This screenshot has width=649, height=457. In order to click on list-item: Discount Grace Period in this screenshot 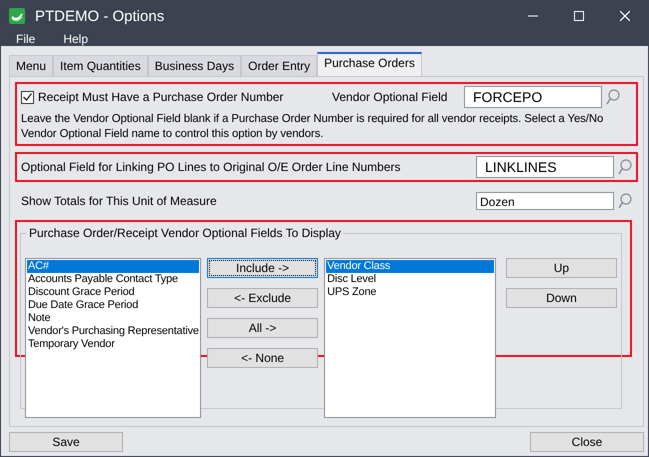, I will do `click(113, 292)`.